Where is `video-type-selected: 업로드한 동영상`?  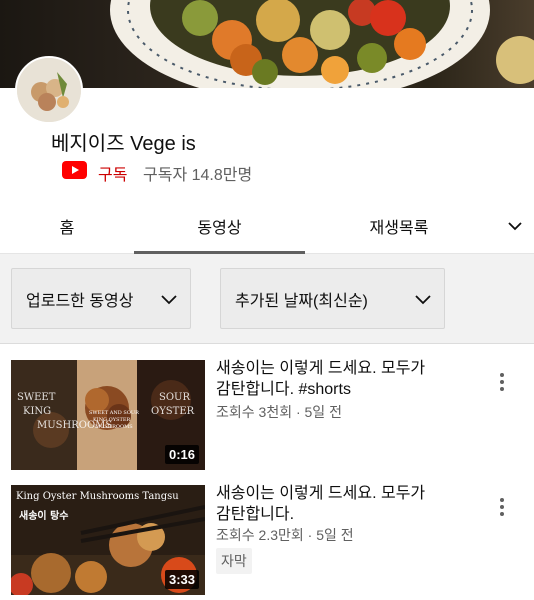
video-type-selected: 업로드한 동영상 is located at coordinates (80, 301).